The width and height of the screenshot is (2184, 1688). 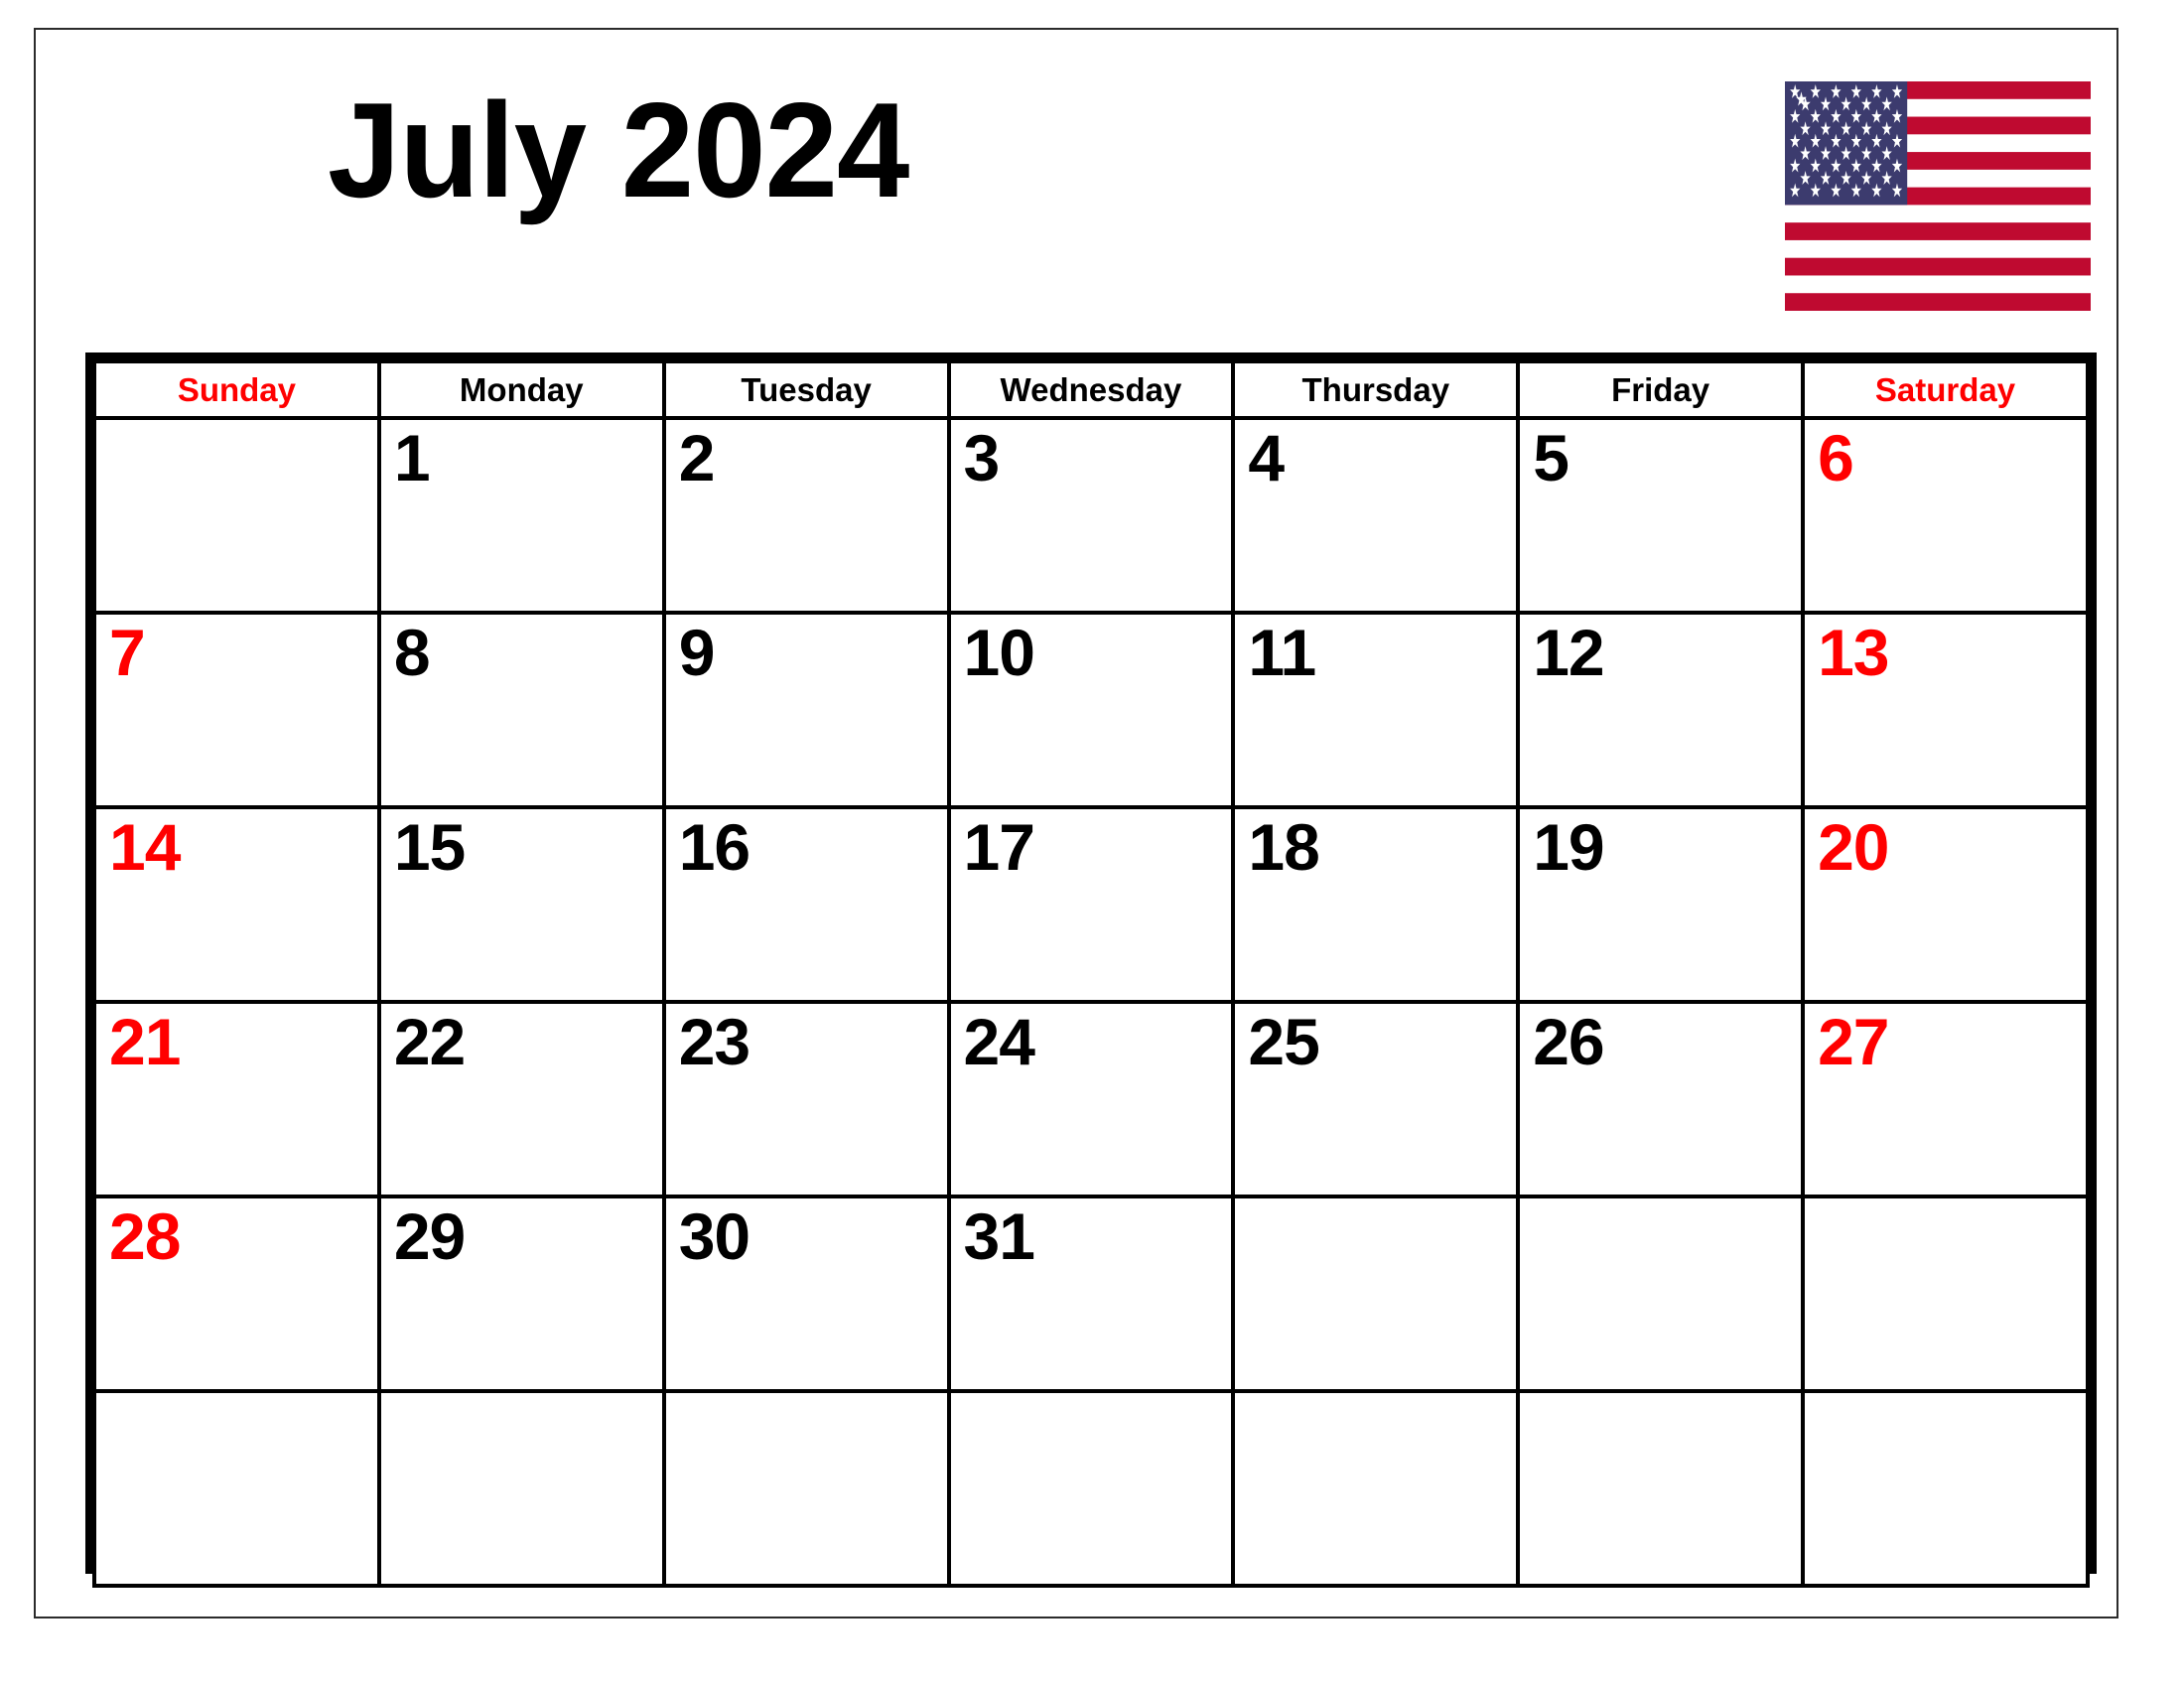 What do you see at coordinates (236, 904) in the screenshot?
I see `calendar-day-cell: 14` at bounding box center [236, 904].